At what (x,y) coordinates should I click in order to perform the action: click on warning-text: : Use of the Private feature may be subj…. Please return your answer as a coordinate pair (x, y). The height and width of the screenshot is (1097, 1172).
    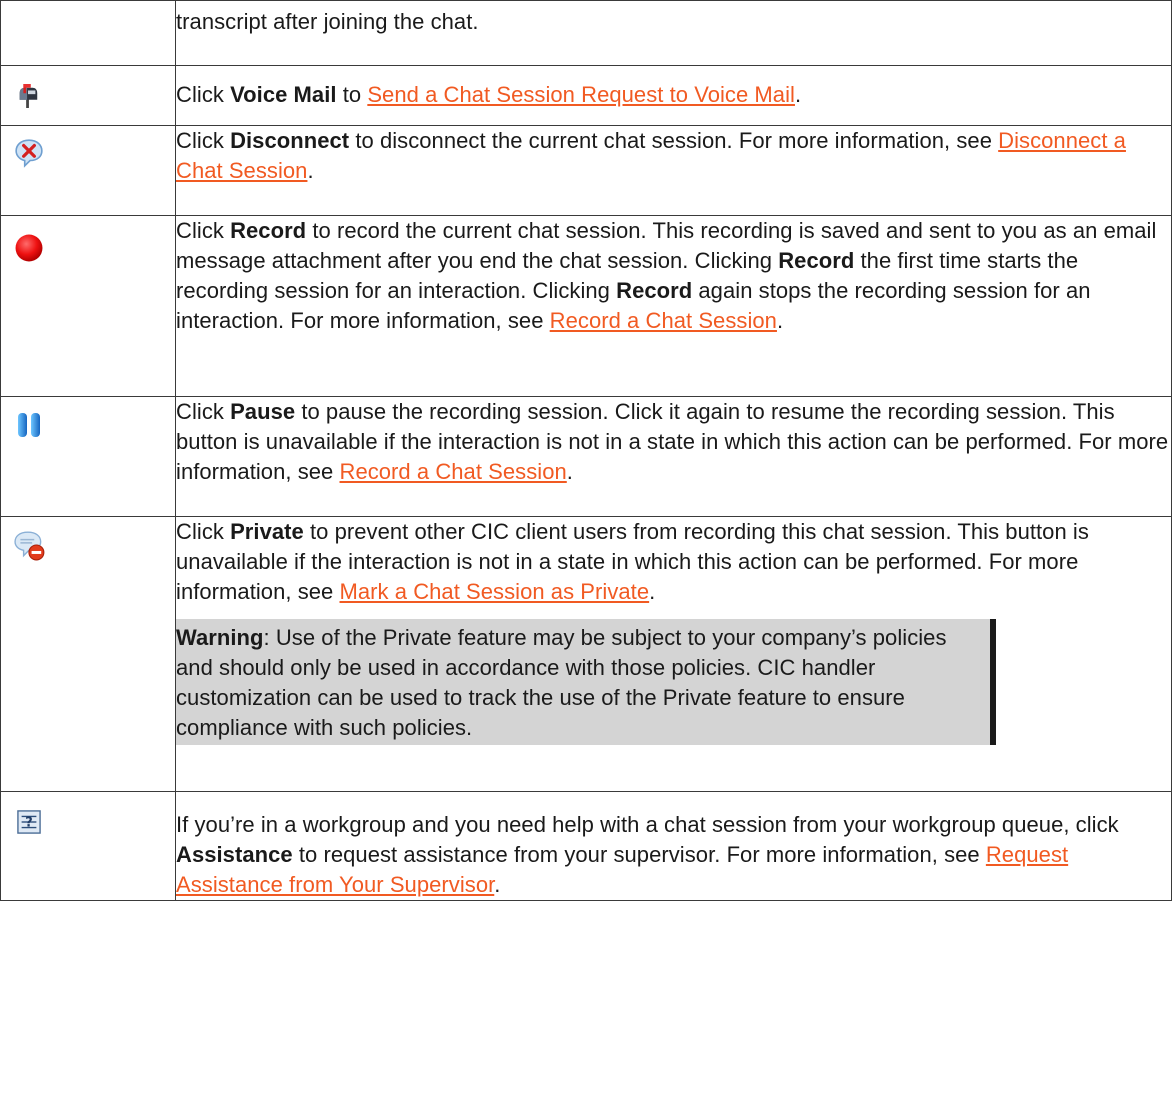
    Looking at the image, I should click on (561, 682).